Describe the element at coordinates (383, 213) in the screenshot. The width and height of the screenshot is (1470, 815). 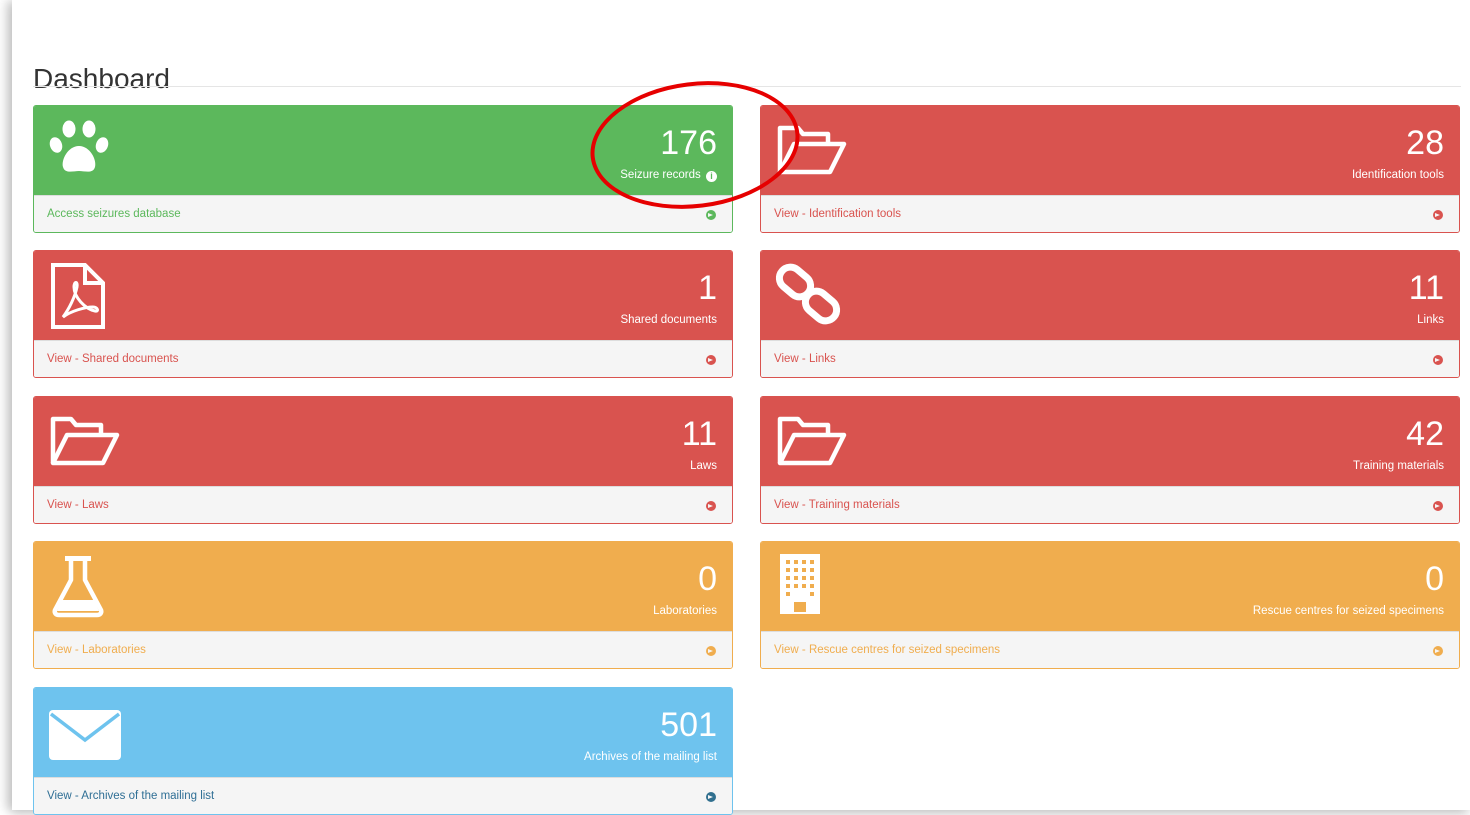
I see `seizures-database-link: Access seizures database` at that location.